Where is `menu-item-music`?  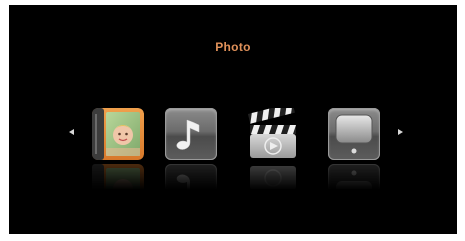
menu-item-music is located at coordinates (191, 149).